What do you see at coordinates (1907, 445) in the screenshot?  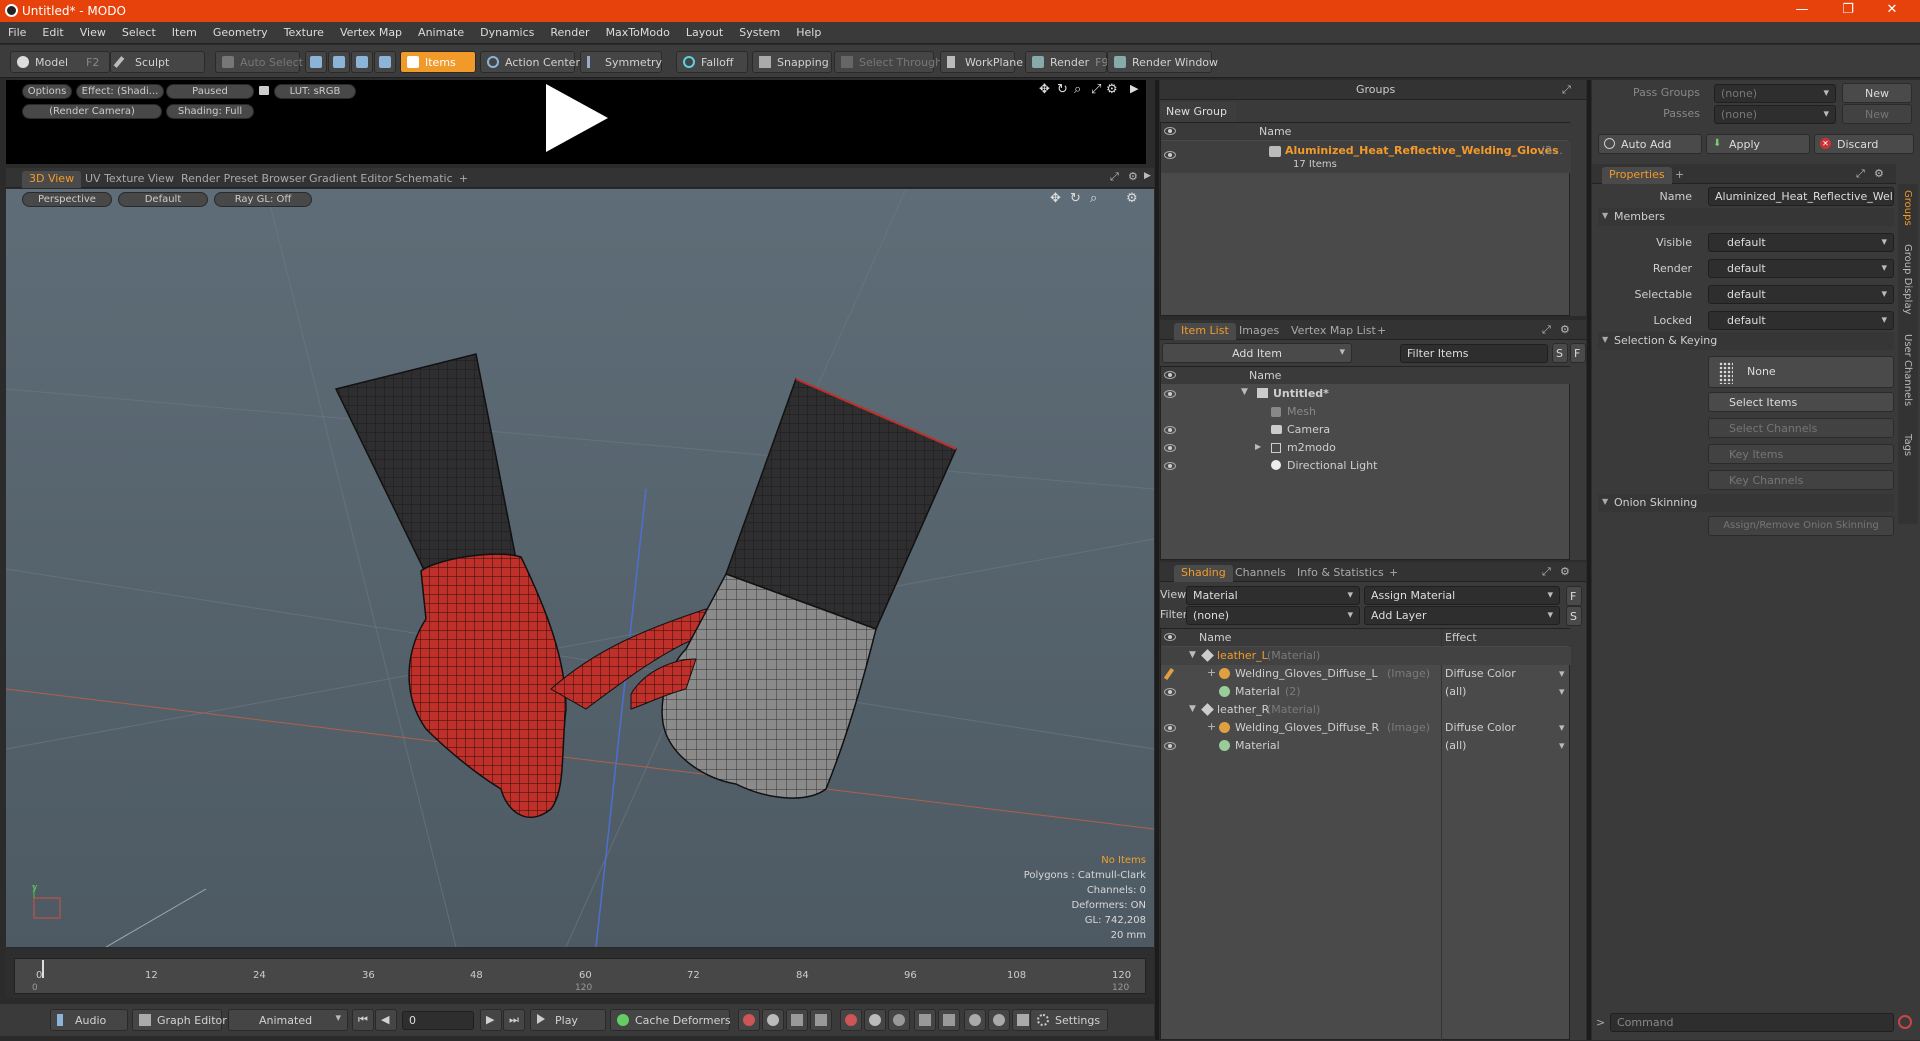 I see `side-tab-tags: Tags` at bounding box center [1907, 445].